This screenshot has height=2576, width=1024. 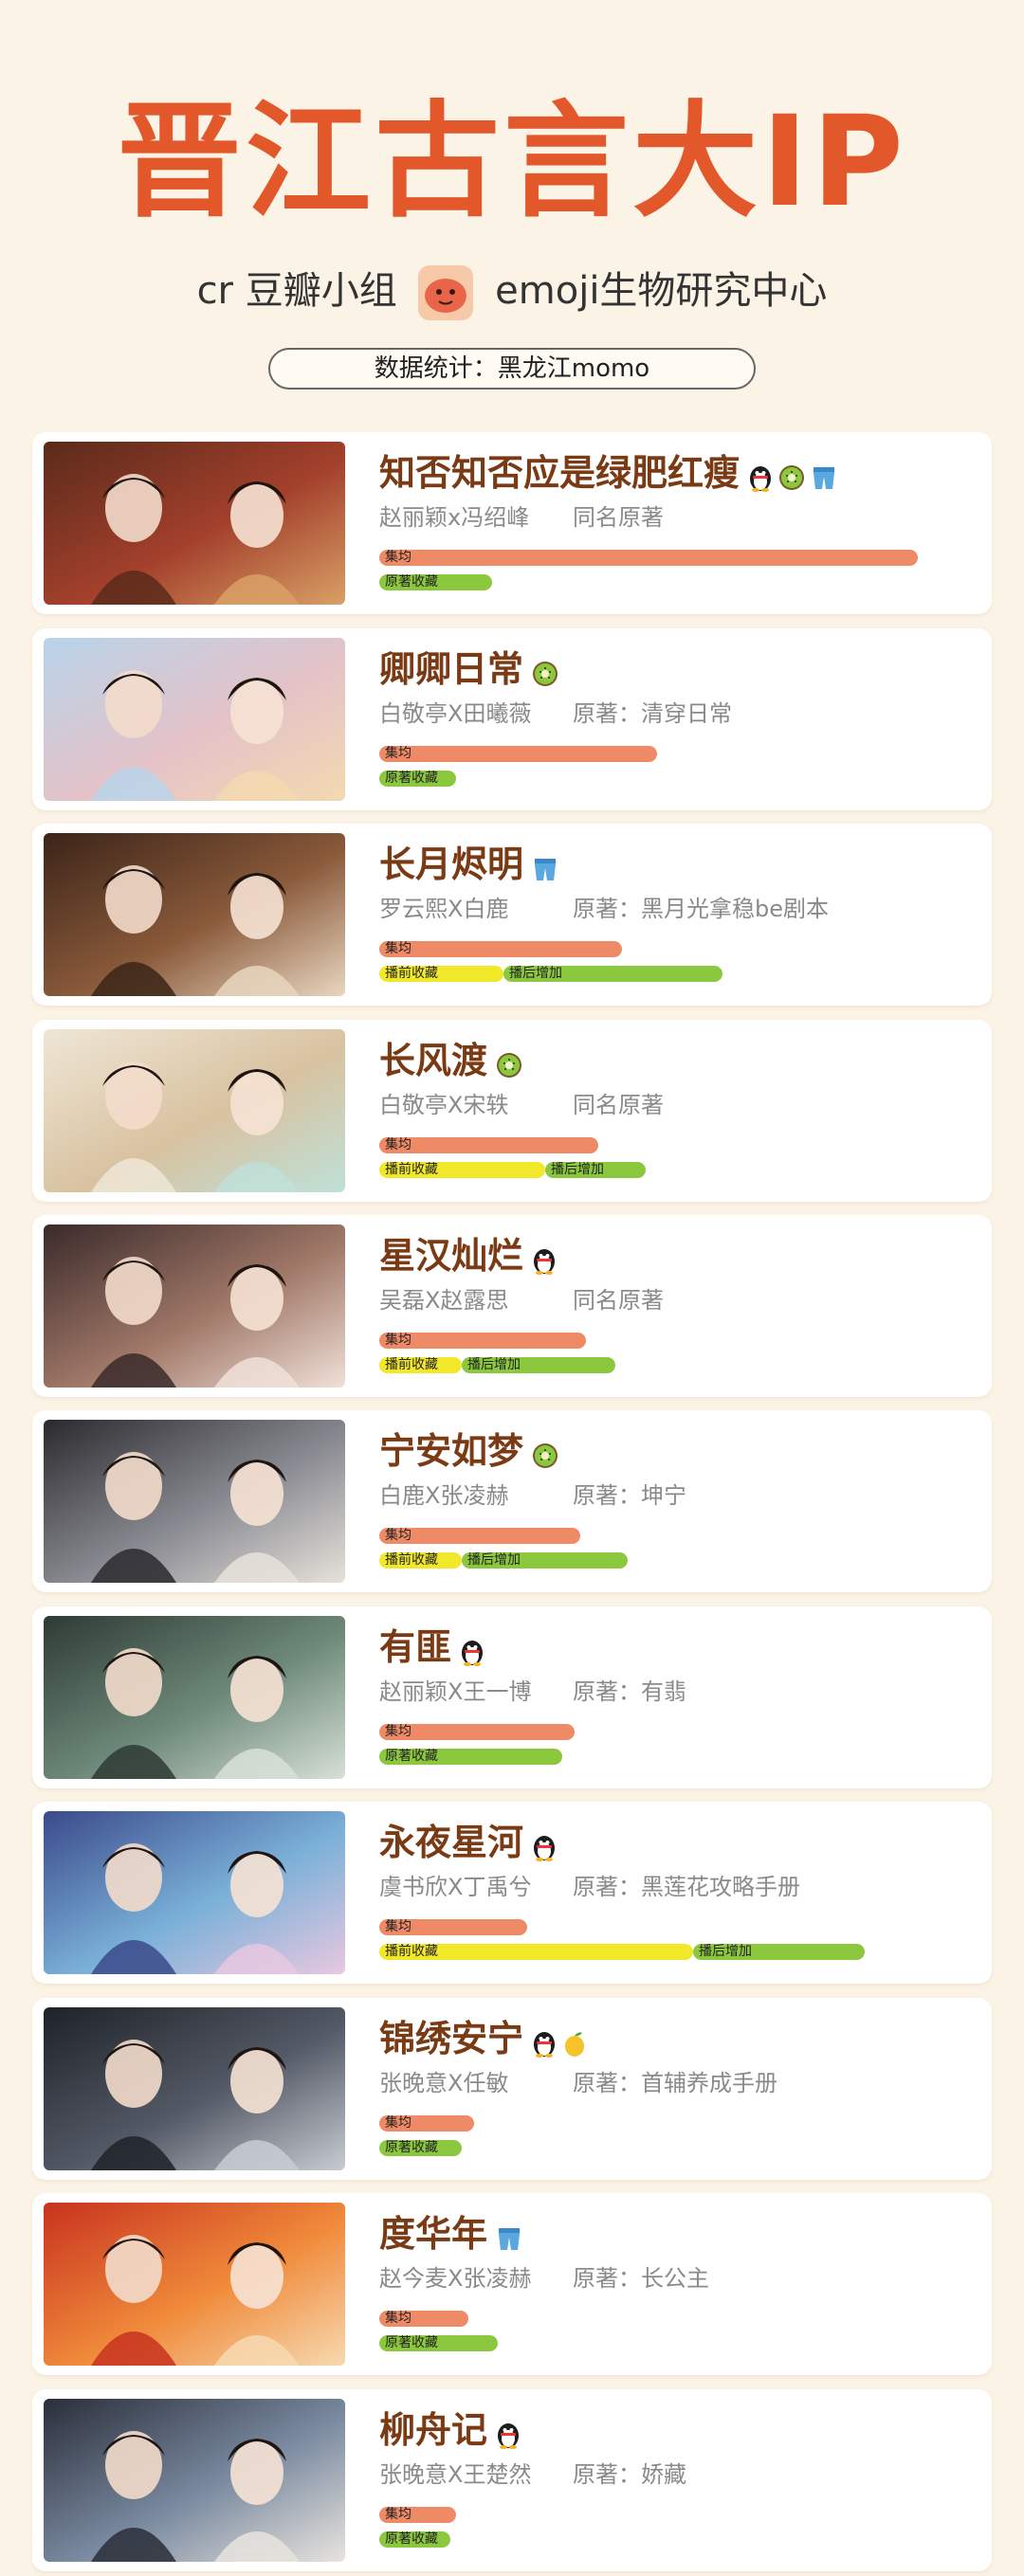 I want to click on drama-card: 卿卿日常 白敬亭X田曦薇 原著：清穿日常 集均 原著收藏, so click(x=512, y=719).